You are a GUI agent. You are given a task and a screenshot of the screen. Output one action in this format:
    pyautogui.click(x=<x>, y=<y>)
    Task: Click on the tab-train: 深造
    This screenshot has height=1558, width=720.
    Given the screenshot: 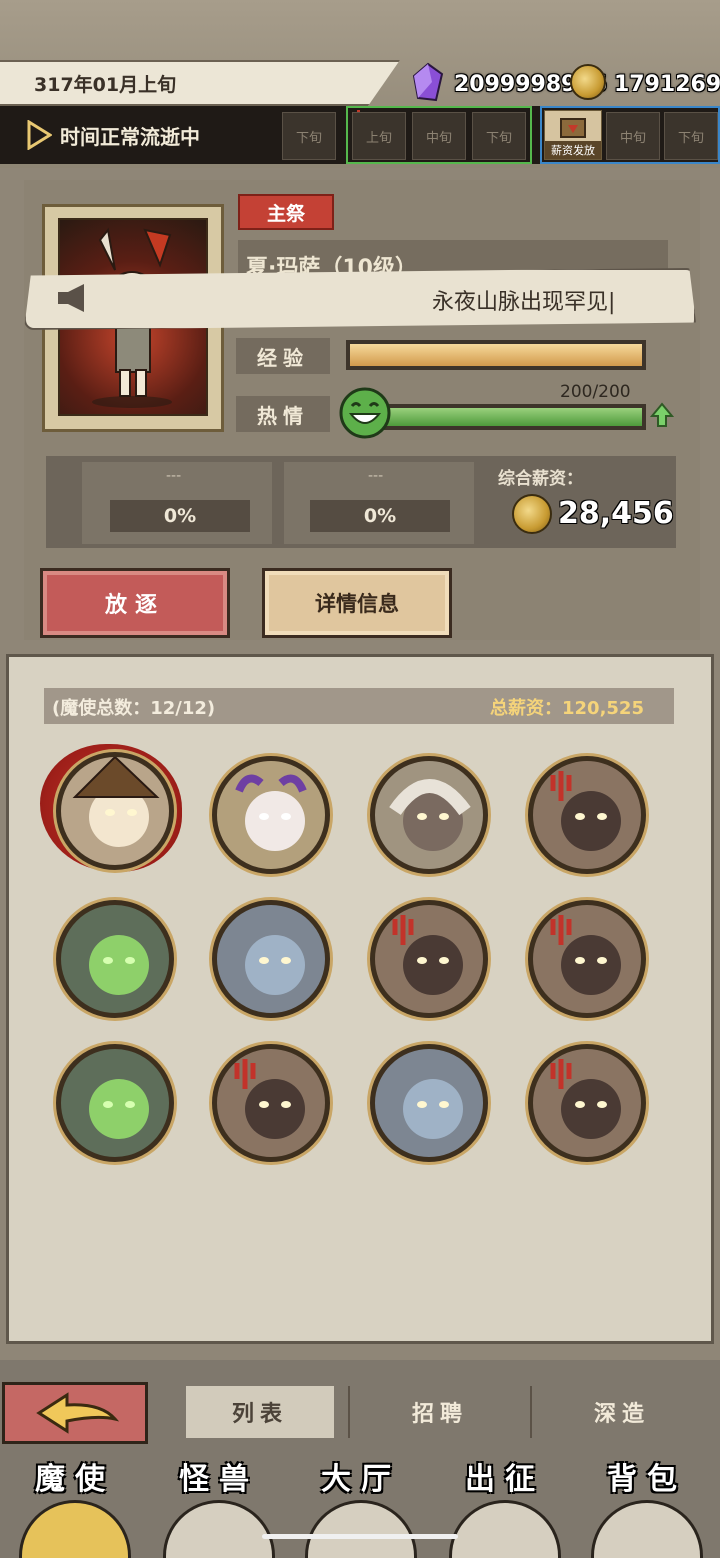 What is the action you would take?
    pyautogui.click(x=622, y=1412)
    